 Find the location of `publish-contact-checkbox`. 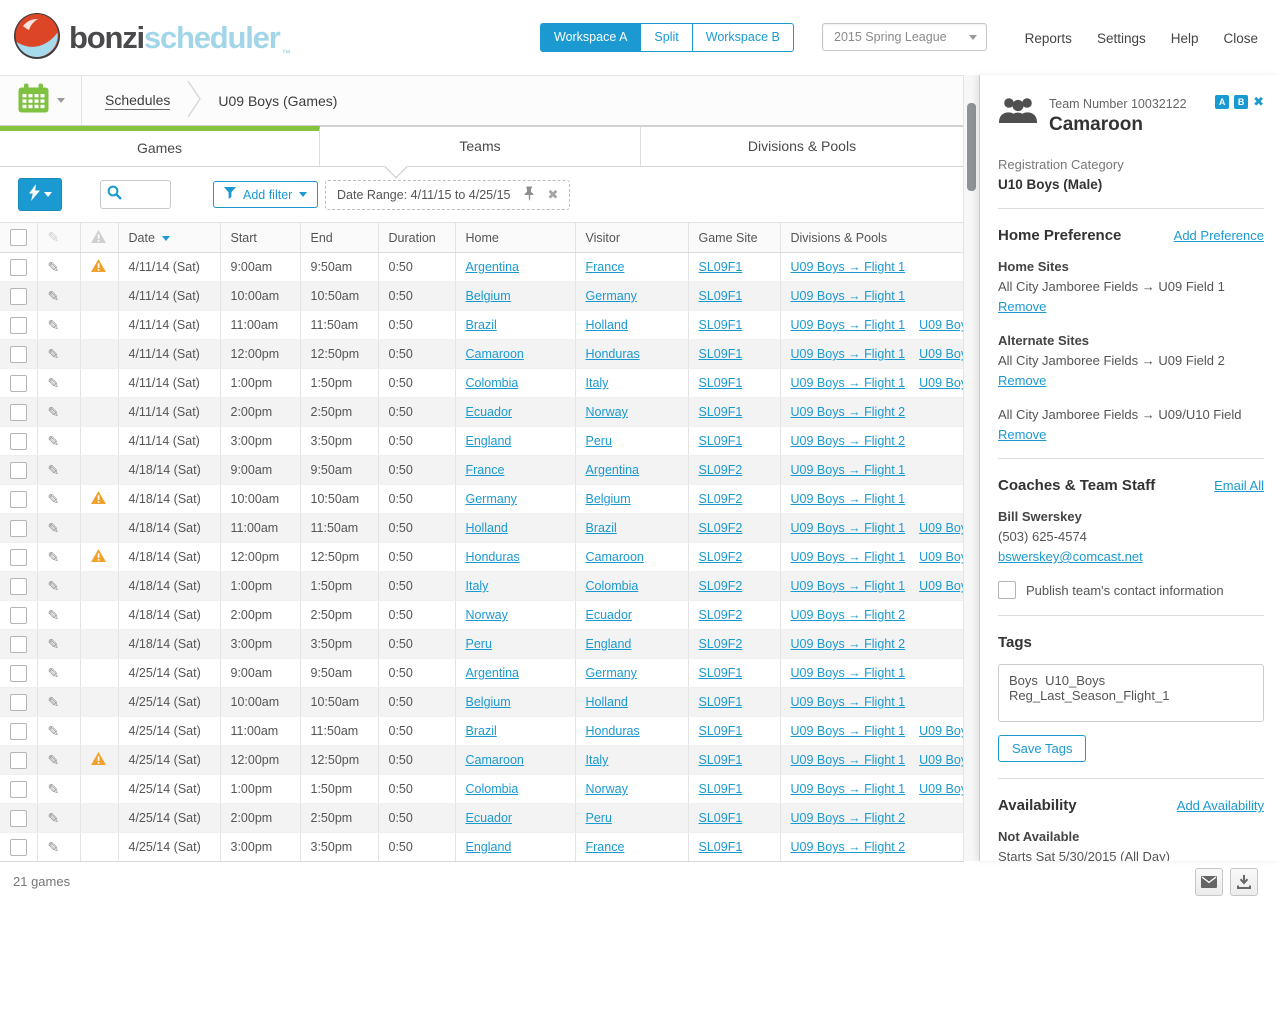

publish-contact-checkbox is located at coordinates (1007, 590).